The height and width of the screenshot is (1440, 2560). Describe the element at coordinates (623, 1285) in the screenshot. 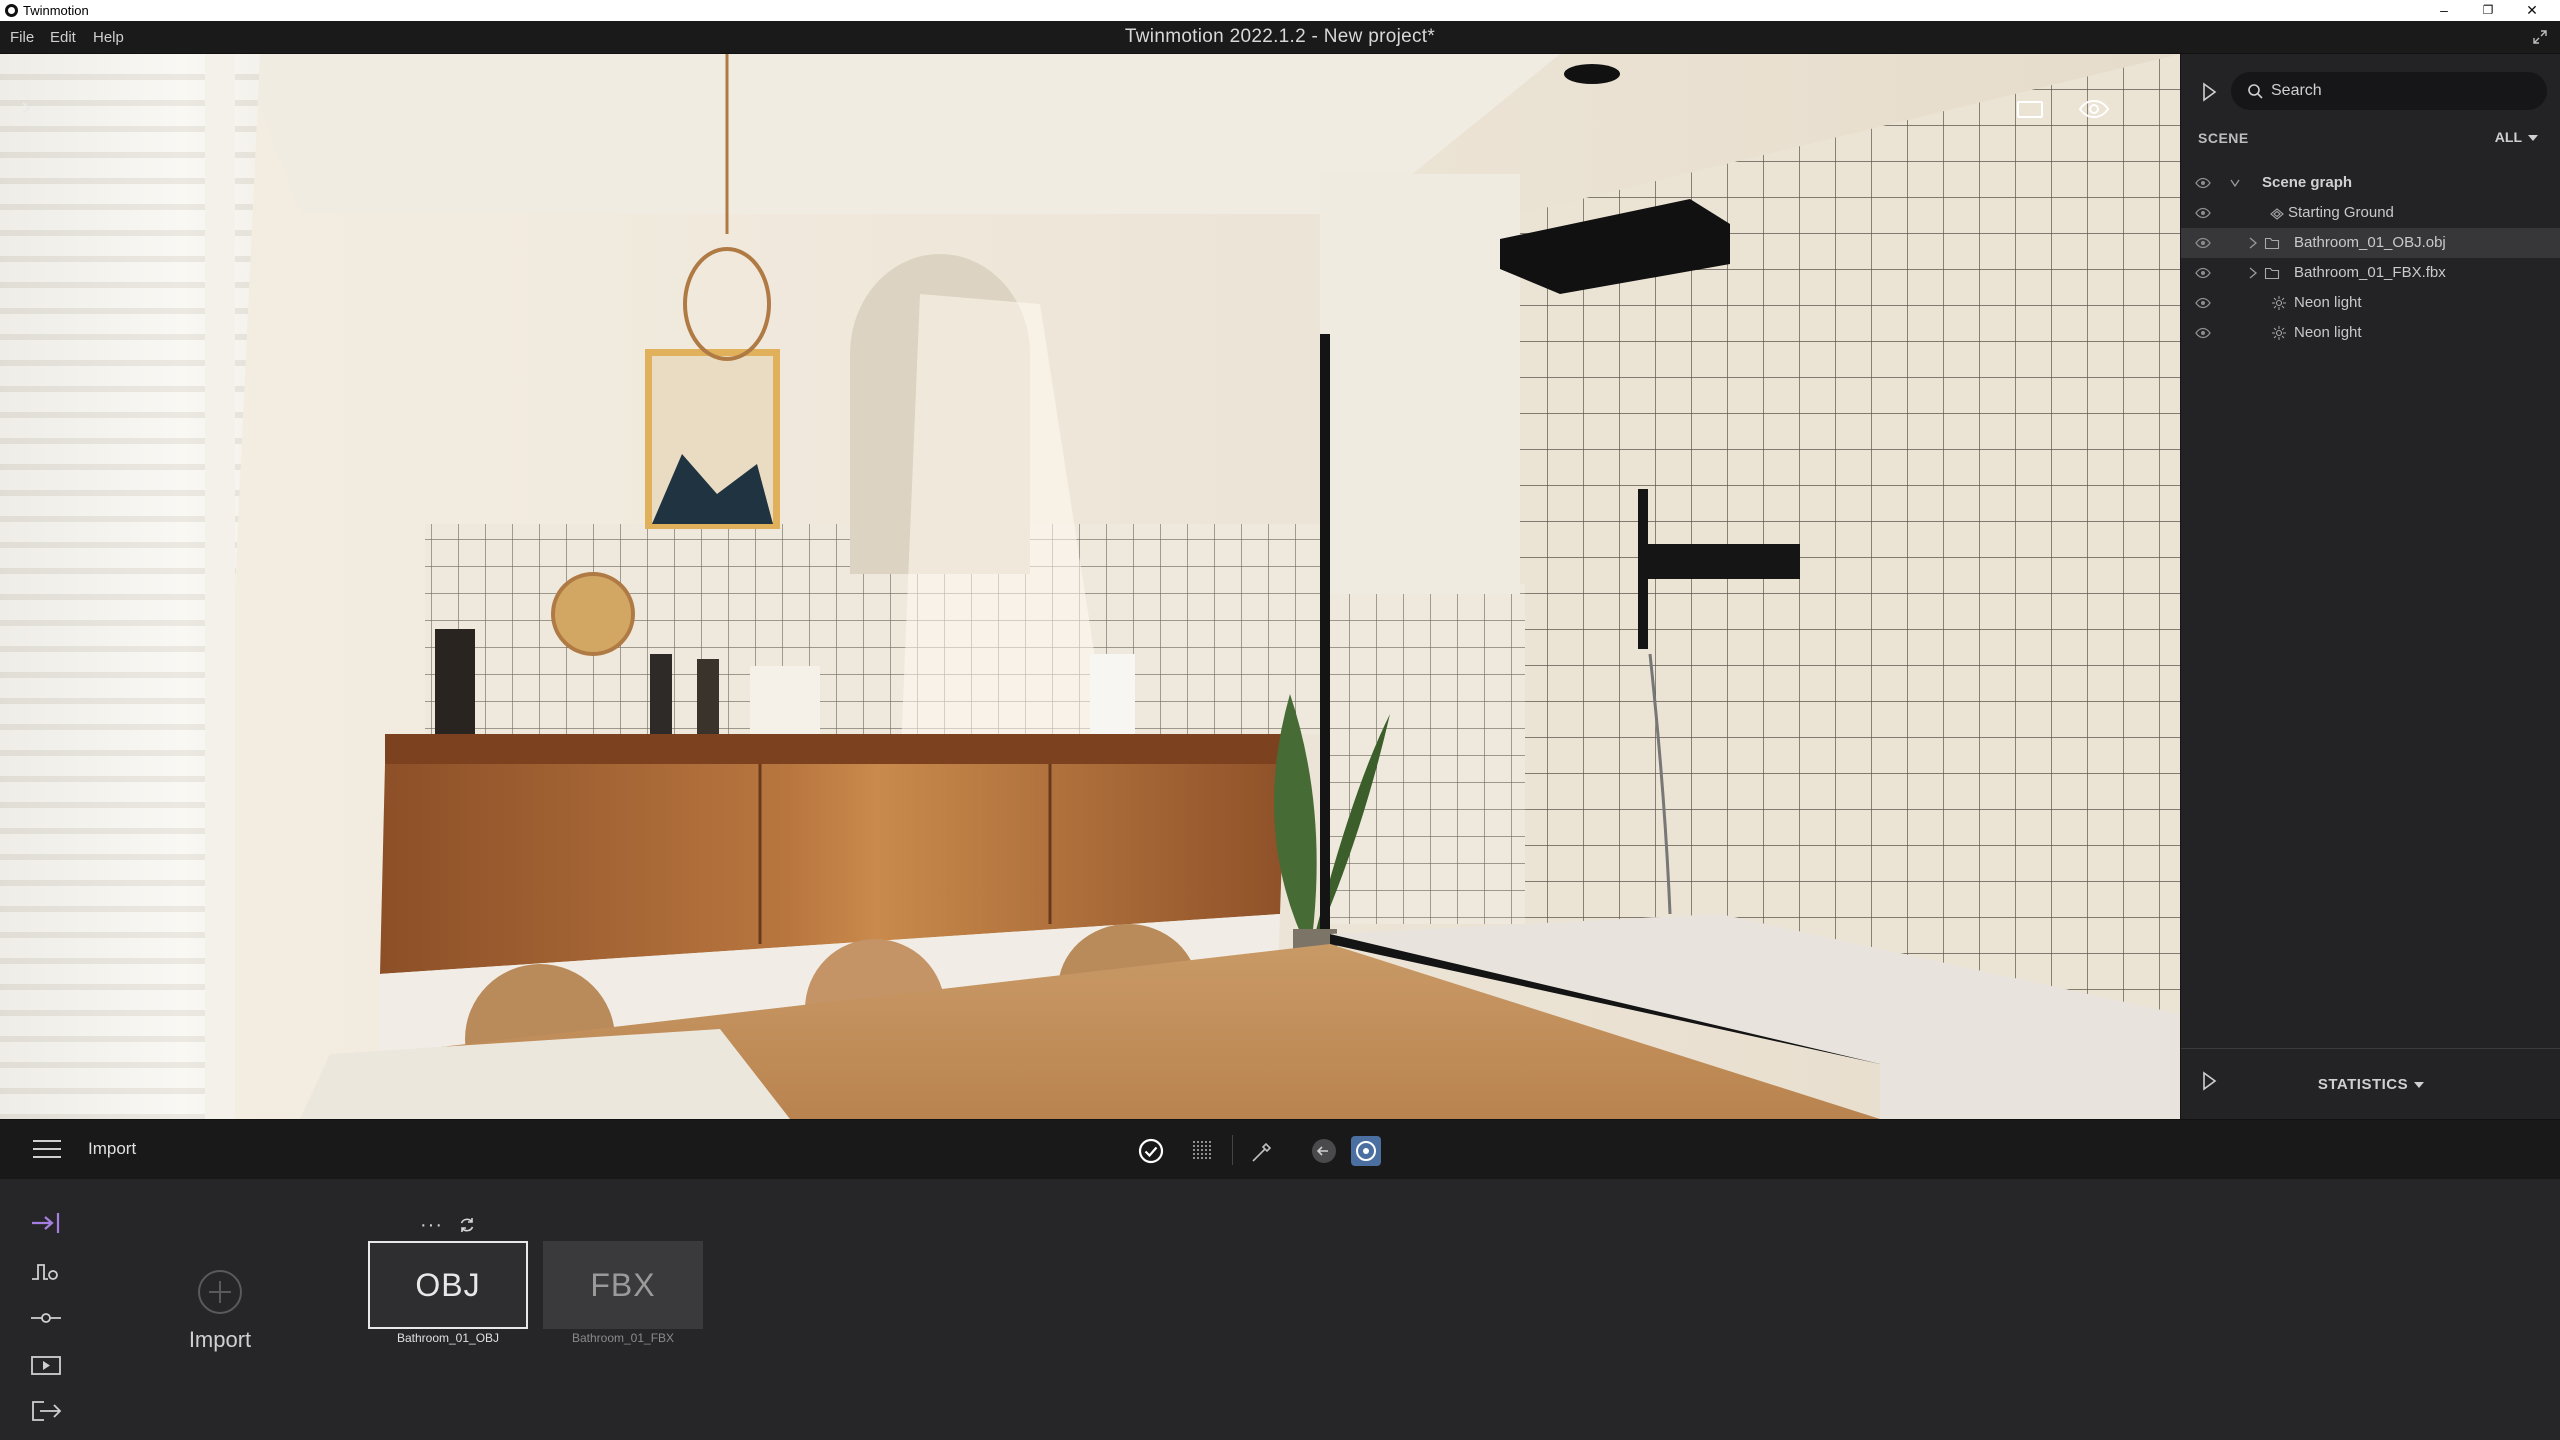

I see `asset-thumbnail: FBX` at that location.